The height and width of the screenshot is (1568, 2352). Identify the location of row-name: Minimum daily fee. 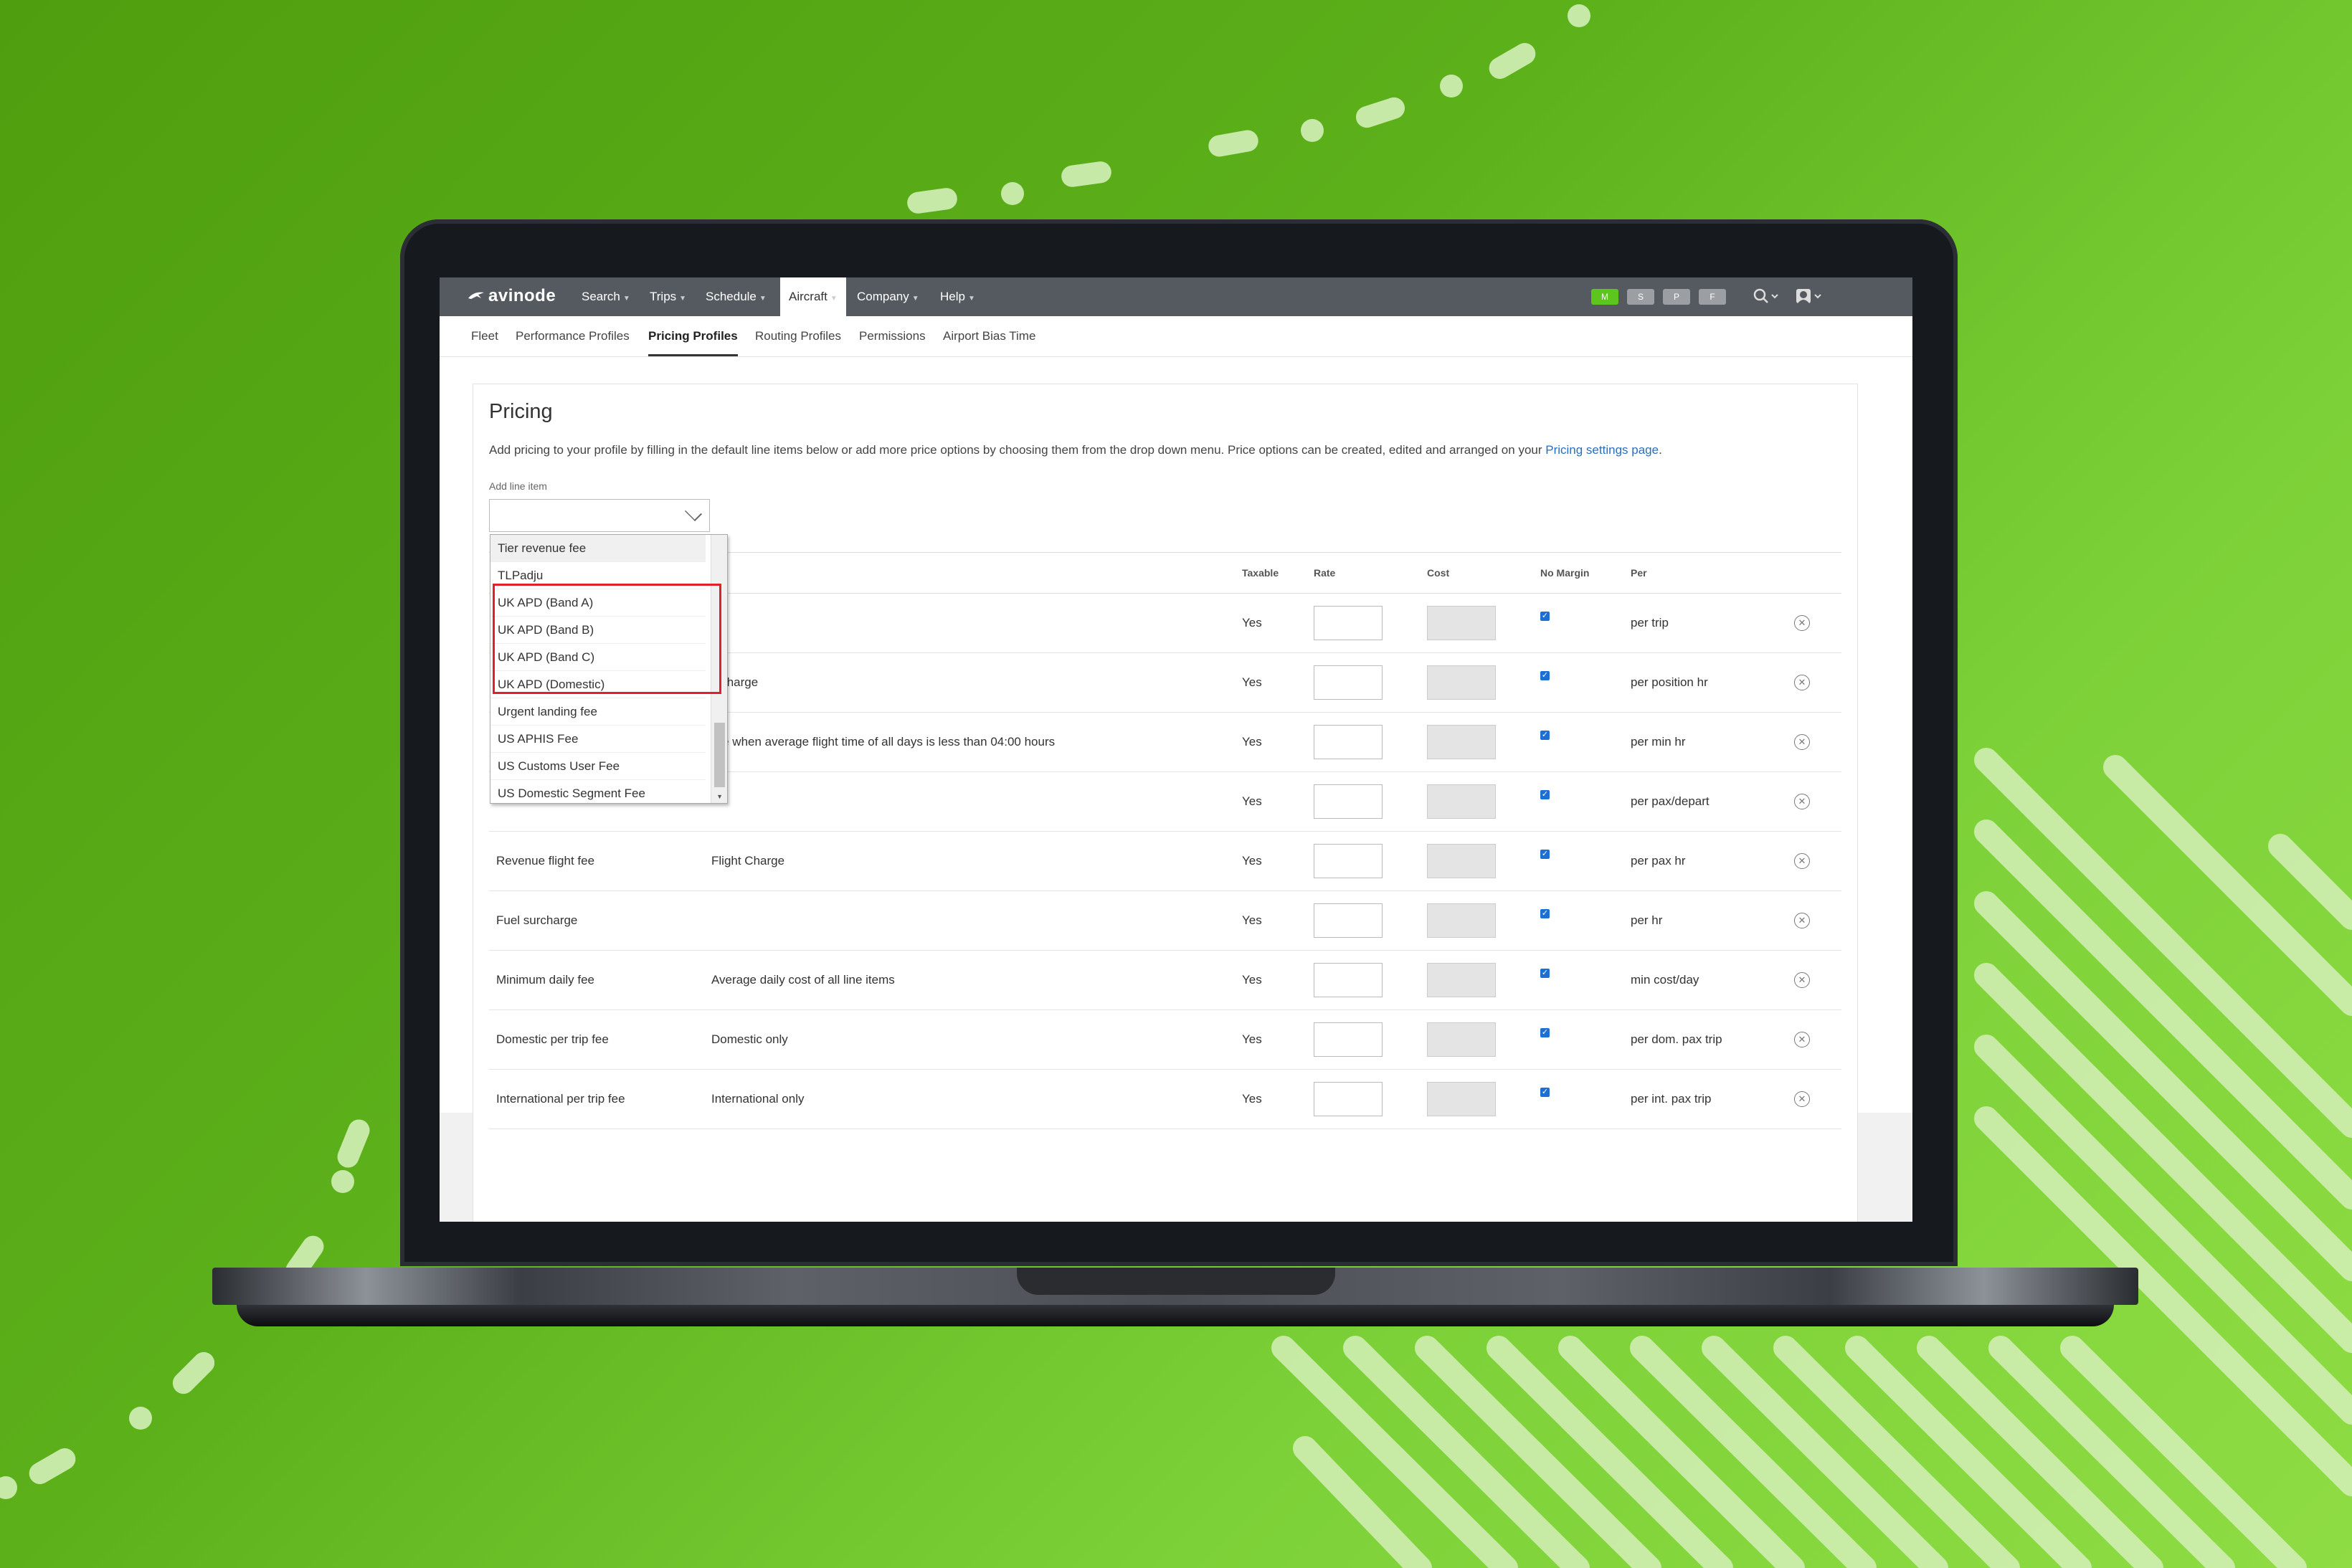
(600, 980).